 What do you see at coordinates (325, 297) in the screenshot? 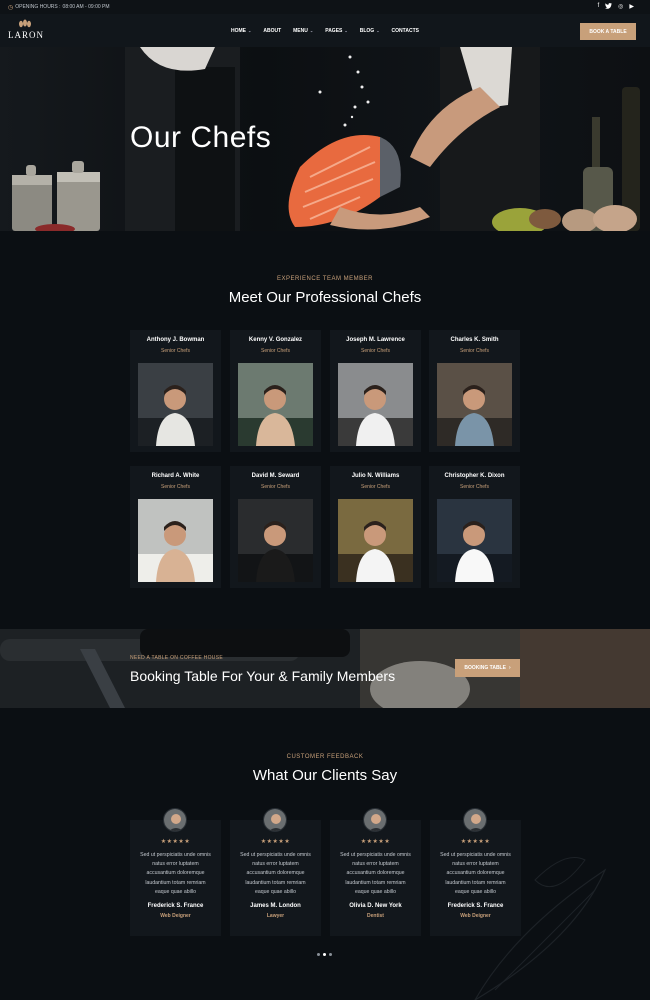
I see `team-title: Meet Our Professional Chefs` at bounding box center [325, 297].